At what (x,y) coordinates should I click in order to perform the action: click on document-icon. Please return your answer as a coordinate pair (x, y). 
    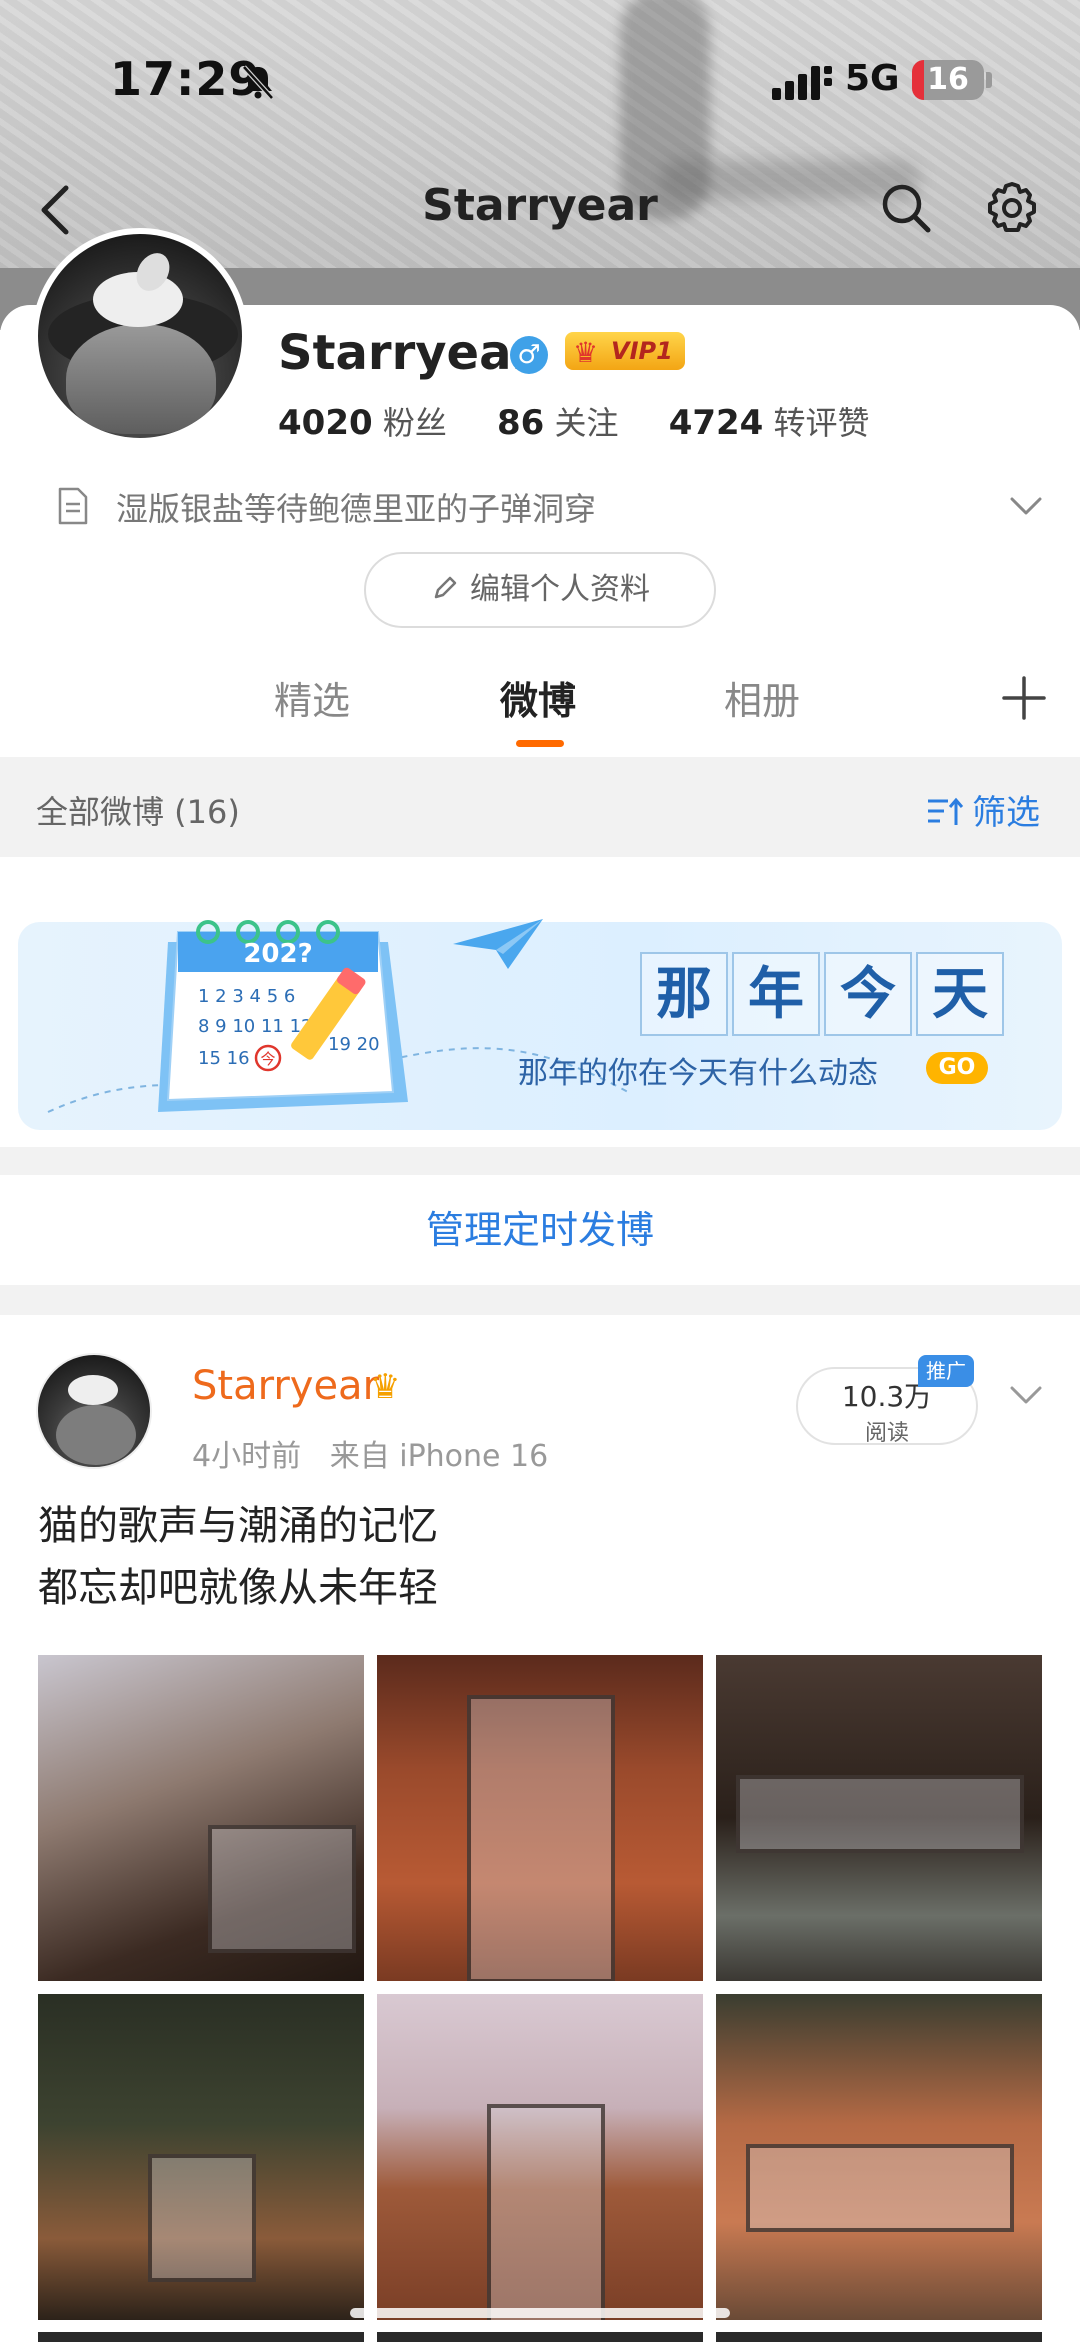
    Looking at the image, I should click on (73, 506).